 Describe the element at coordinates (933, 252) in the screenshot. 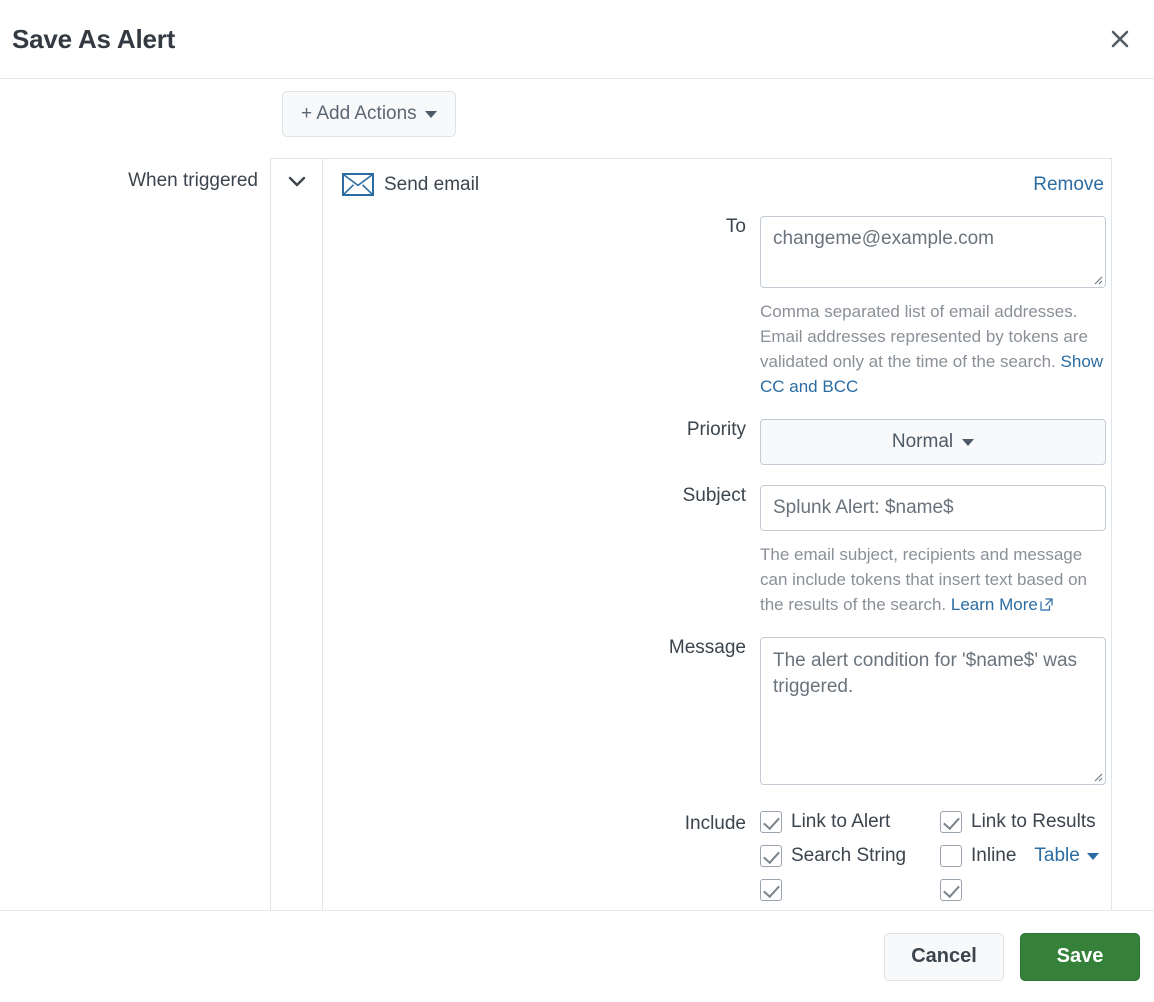

I see `to-input` at that location.